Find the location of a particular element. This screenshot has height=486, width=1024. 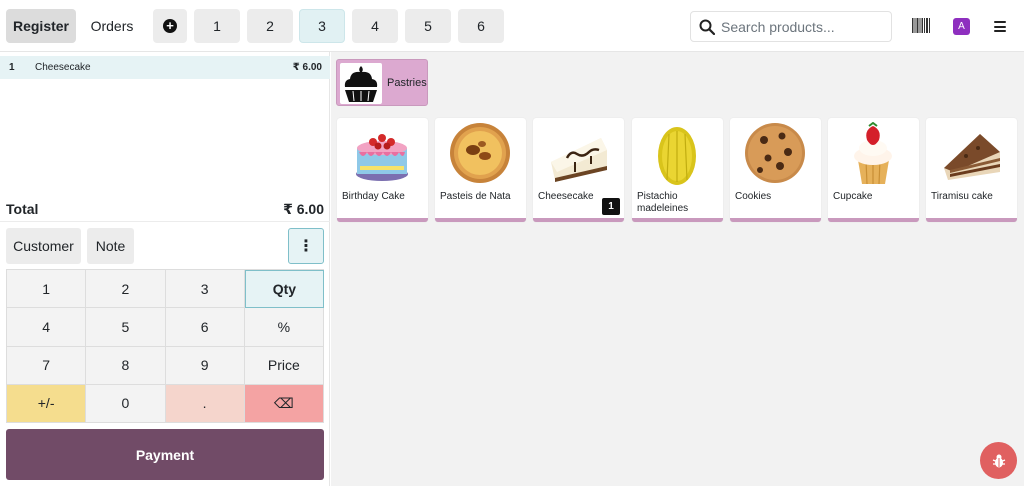

register-button: Register is located at coordinates (41, 26).